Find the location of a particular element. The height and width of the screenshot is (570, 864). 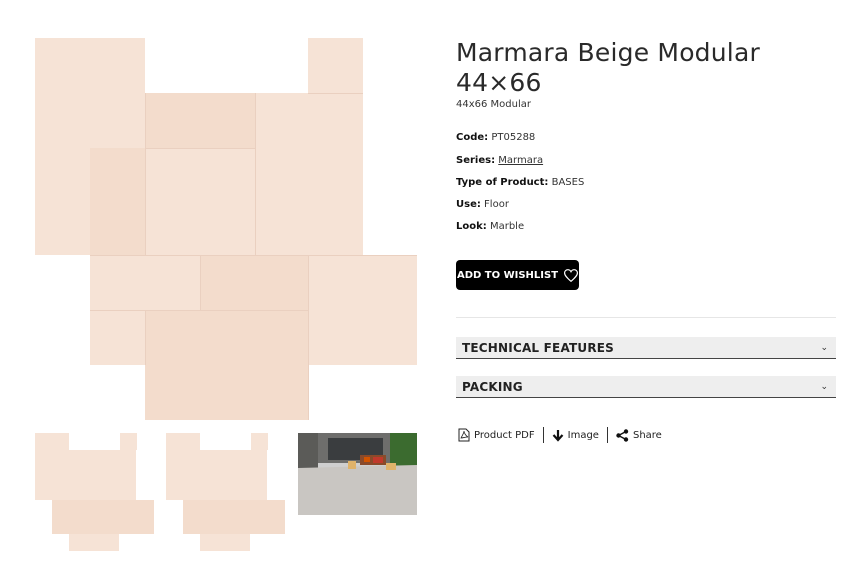

product-actions: Product PDF Image Share is located at coordinates (560, 435).